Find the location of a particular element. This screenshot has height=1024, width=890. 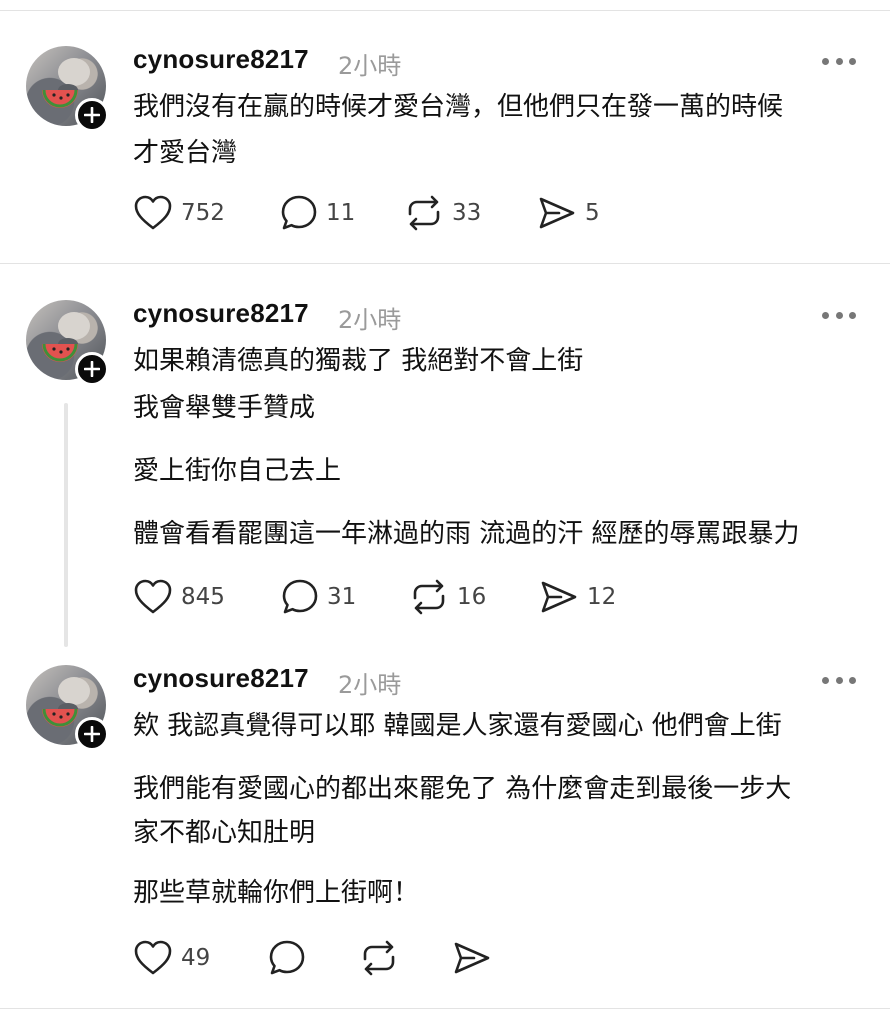

post-divider is located at coordinates (445, 263).